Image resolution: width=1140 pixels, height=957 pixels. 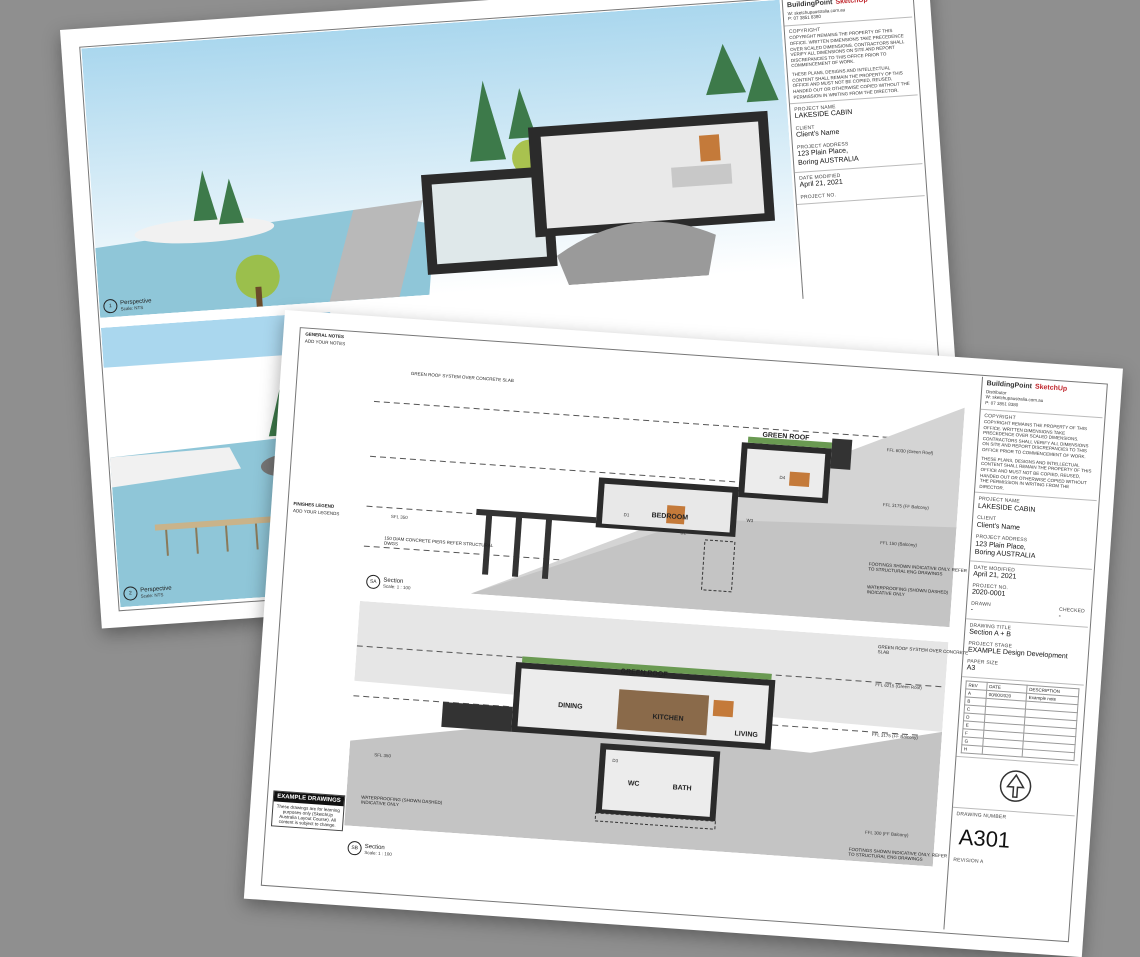 I want to click on room-label-bath: BATH, so click(x=682, y=788).